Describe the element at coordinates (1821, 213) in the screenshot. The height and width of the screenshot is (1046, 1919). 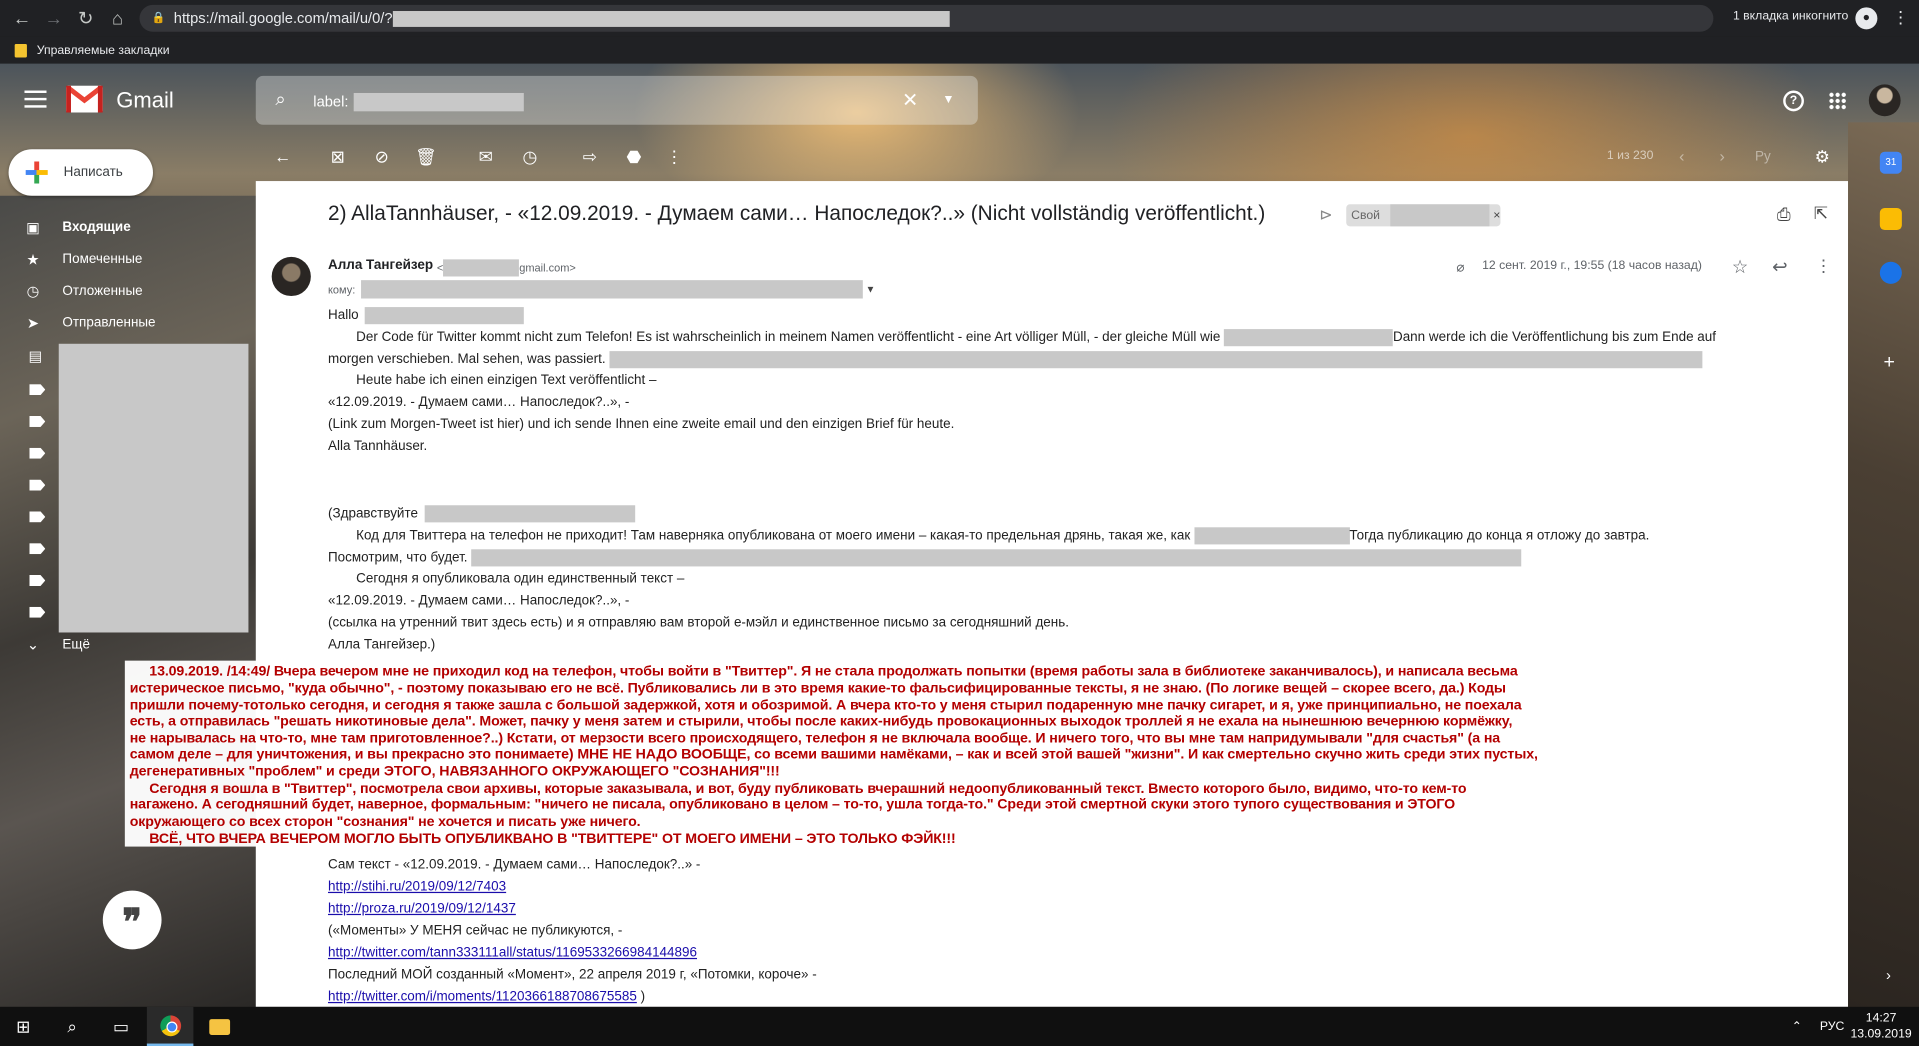
I see `open-new-window-icon: ⇱` at that location.